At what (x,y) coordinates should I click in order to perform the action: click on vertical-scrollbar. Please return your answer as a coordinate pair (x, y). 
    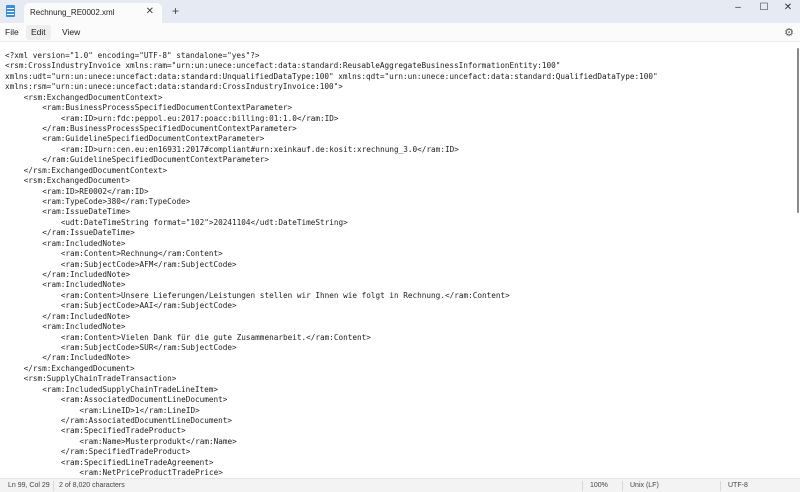
    Looking at the image, I should click on (798, 130).